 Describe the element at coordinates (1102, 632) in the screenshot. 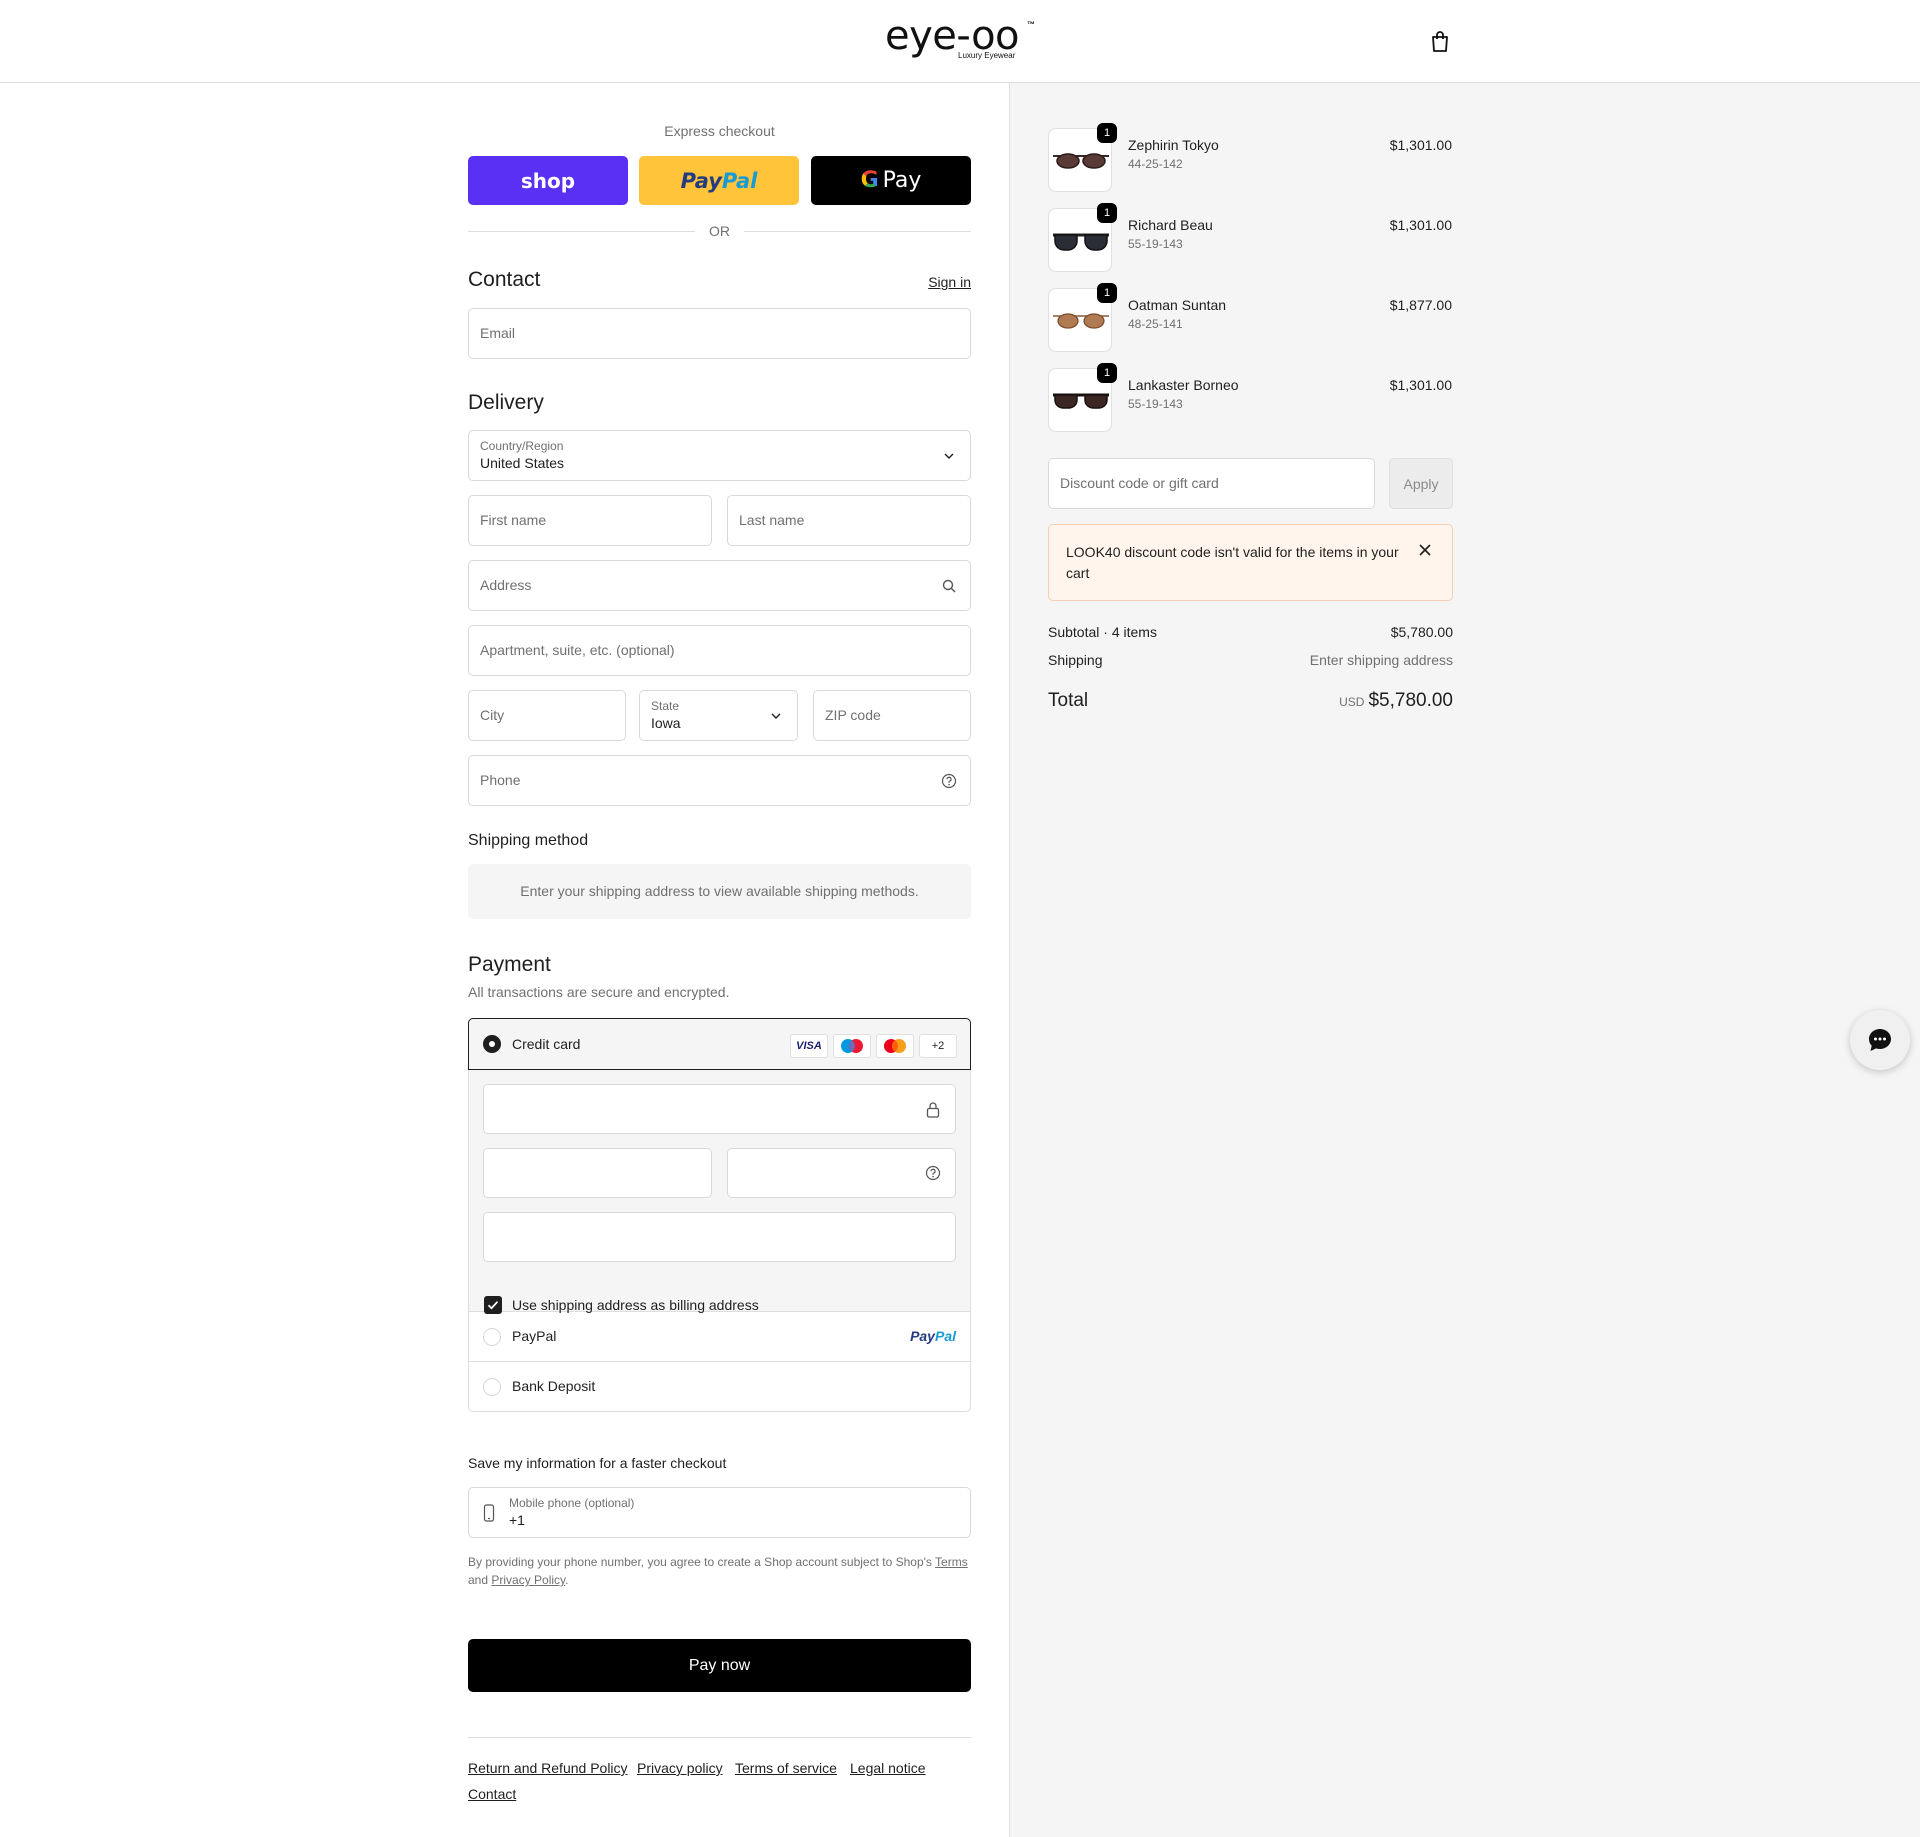

I see `subtotal-label: Subtotal · 4 items` at that location.